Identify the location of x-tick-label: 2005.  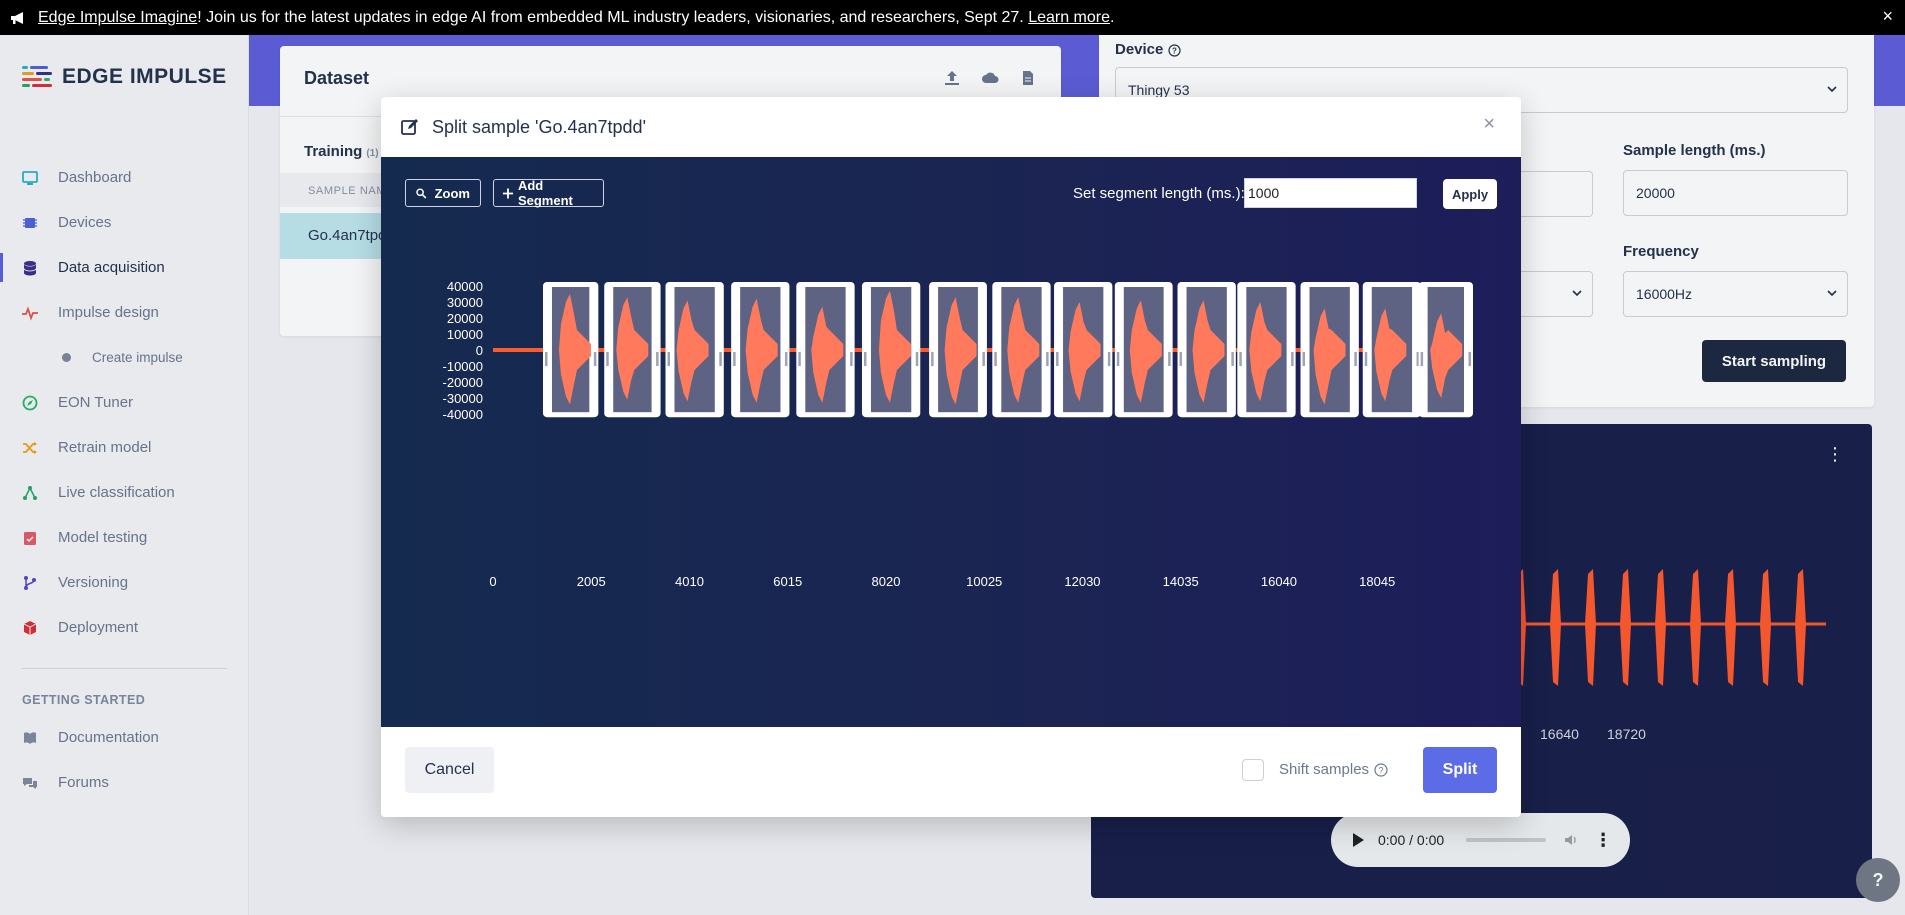
(591, 581).